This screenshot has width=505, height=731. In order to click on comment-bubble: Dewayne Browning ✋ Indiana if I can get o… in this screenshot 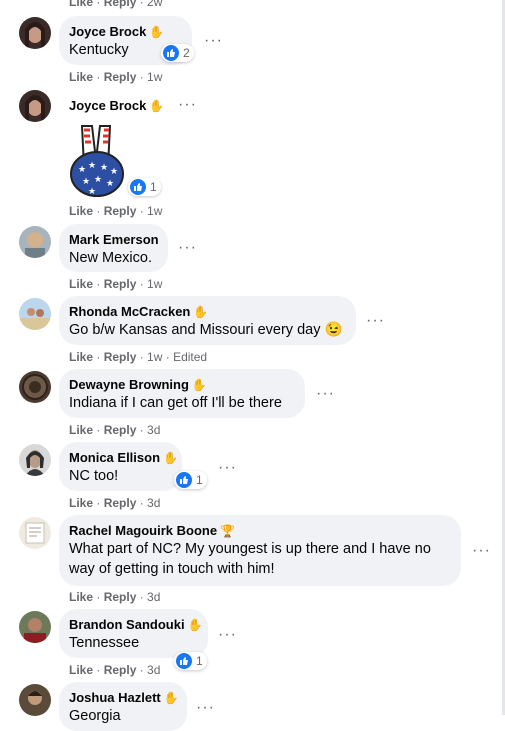, I will do `click(182, 393)`.